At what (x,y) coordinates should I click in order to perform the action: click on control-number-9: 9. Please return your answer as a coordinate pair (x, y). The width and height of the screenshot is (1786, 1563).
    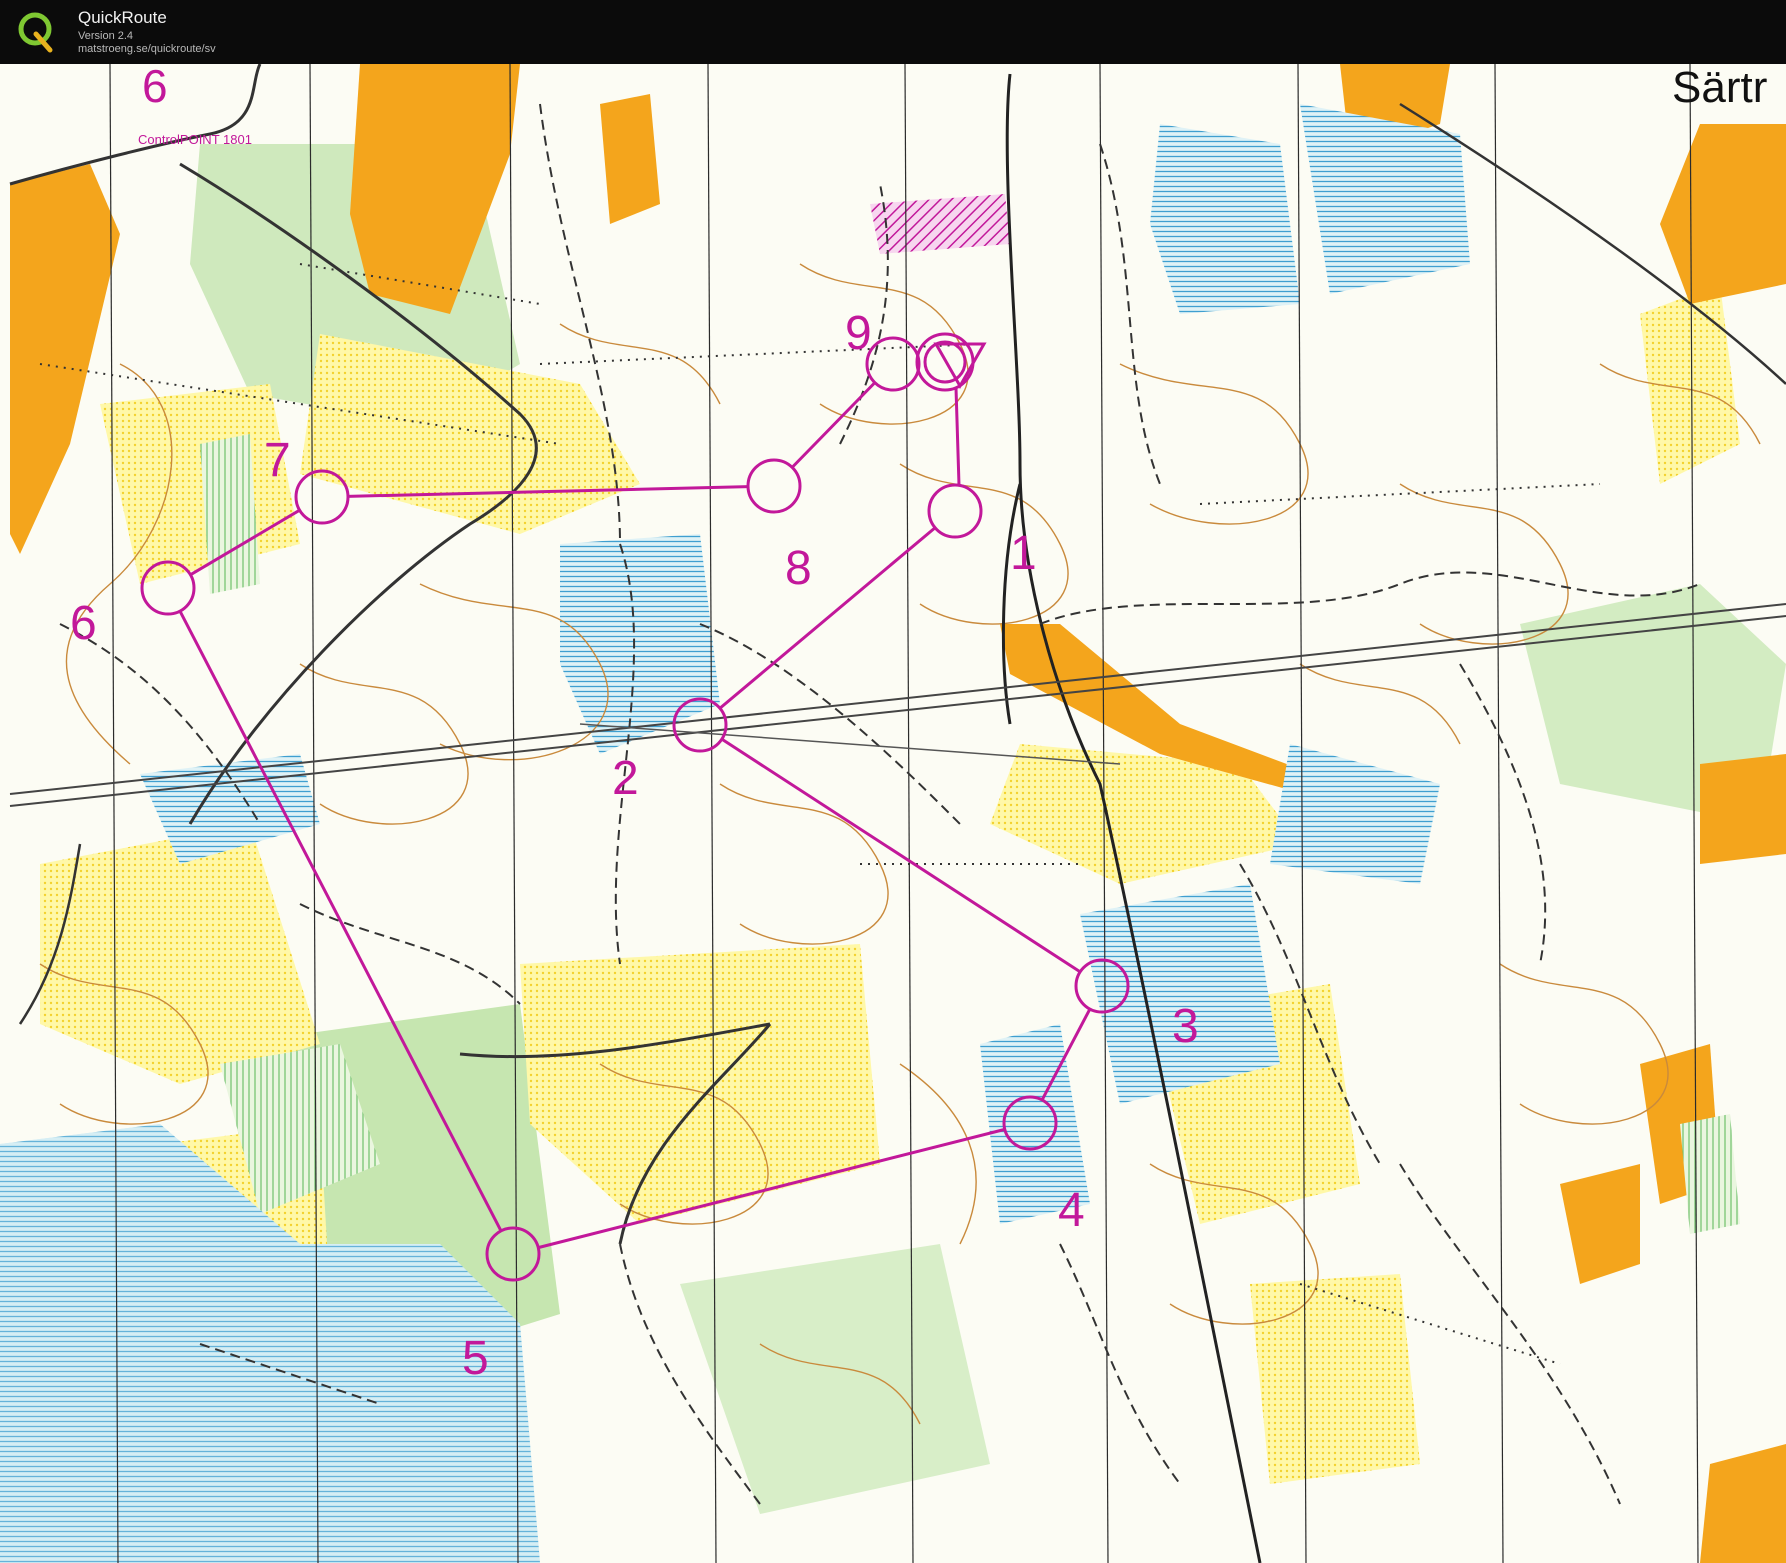
    Looking at the image, I should click on (858, 333).